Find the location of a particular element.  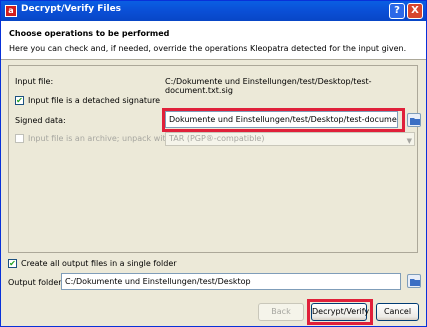

detached-signature-label: Input file is a detached signature is located at coordinates (94, 100).